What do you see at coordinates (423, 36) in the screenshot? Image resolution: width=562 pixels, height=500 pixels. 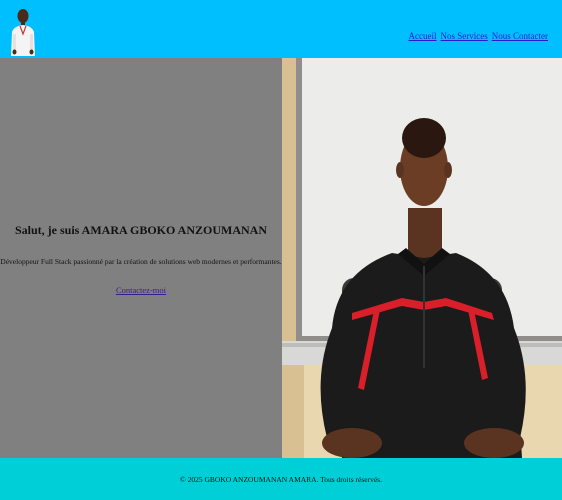 I see `nav-link-accueil: Accueil` at bounding box center [423, 36].